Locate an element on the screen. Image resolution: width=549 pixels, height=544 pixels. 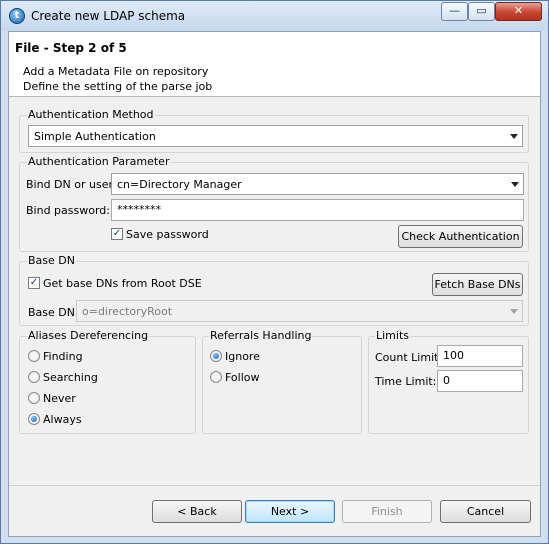
referral-ignore-label: Ignore is located at coordinates (242, 356).